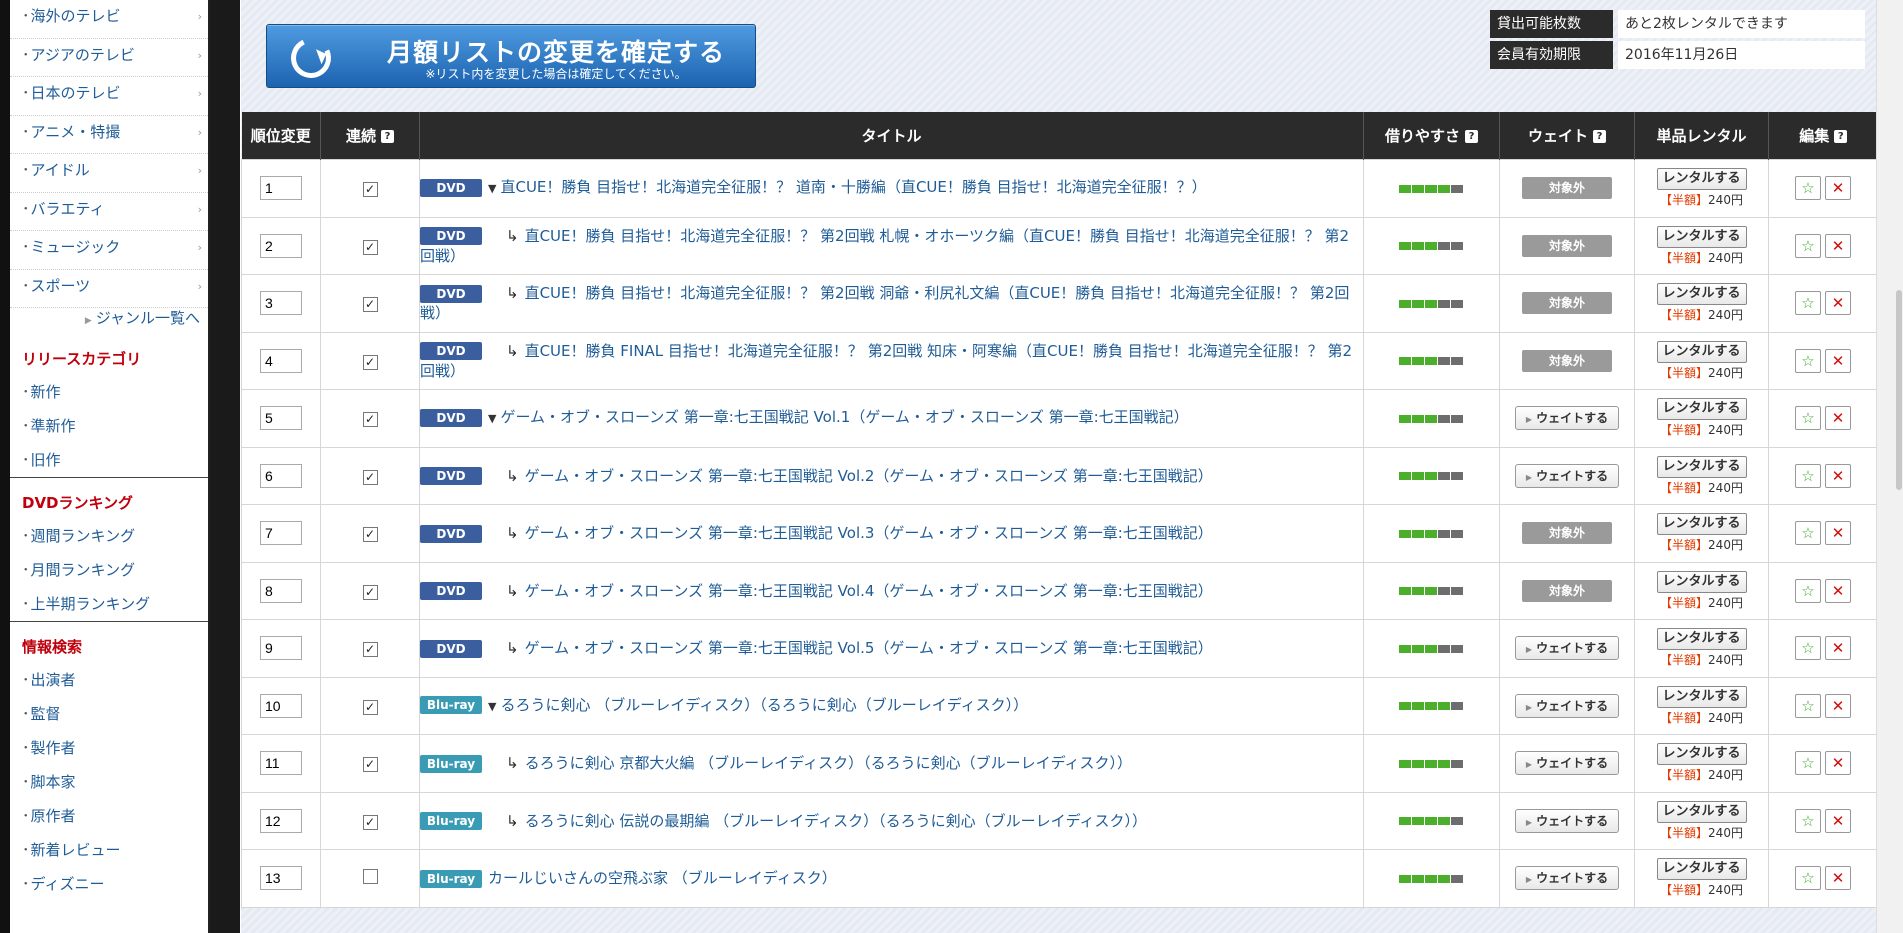  I want to click on sidebar-genre-item: ミュージック ›, so click(109, 250).